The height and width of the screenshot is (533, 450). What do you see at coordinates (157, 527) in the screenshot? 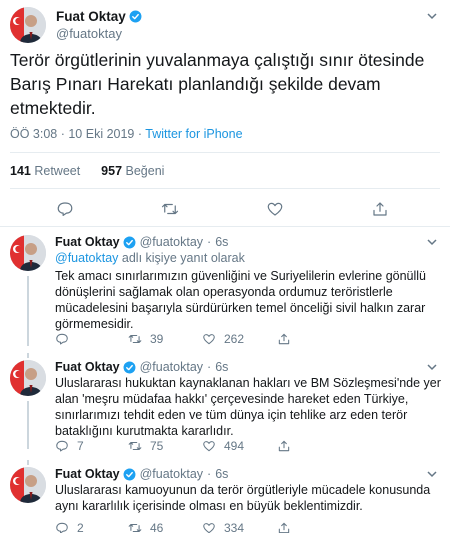
I see `retweet-count: 46` at bounding box center [157, 527].